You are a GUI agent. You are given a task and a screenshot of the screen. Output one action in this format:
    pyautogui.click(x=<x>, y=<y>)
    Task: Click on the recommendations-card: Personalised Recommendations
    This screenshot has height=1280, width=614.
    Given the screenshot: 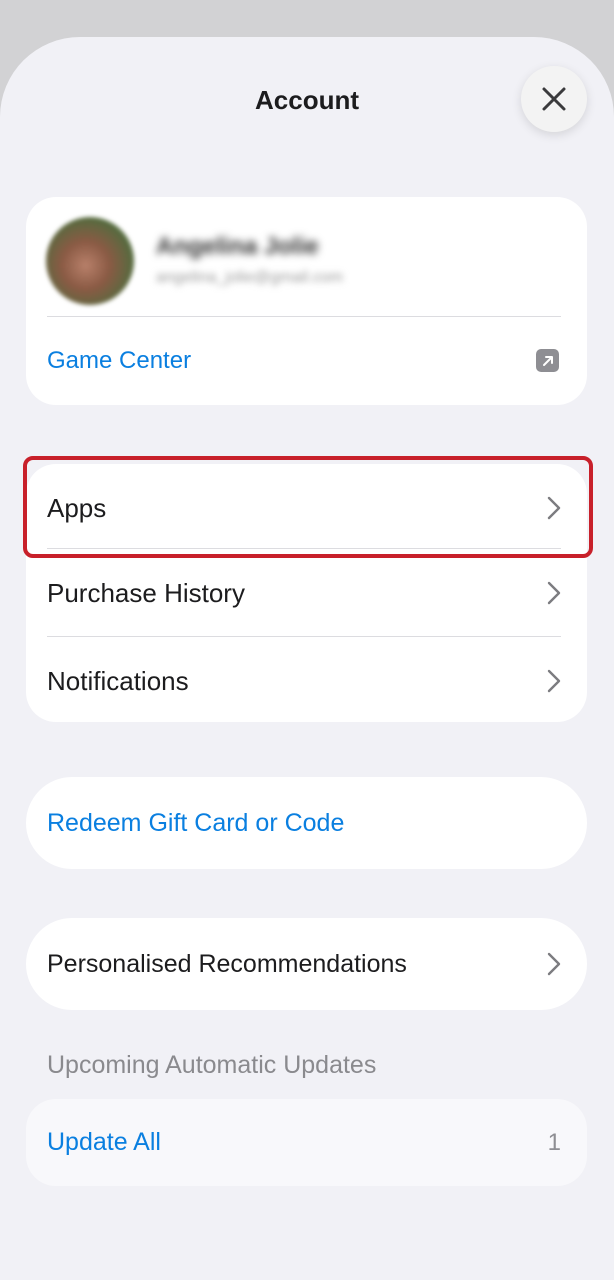 What is the action you would take?
    pyautogui.click(x=306, y=964)
    